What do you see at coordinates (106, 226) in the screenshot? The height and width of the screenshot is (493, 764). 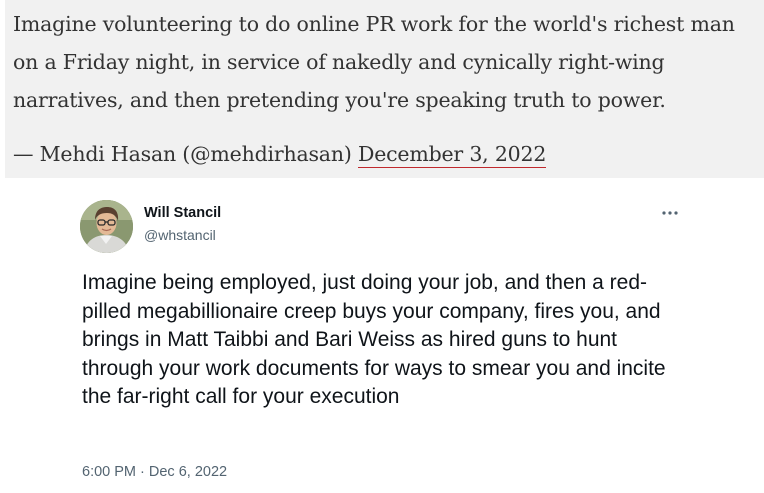 I see `avatar` at bounding box center [106, 226].